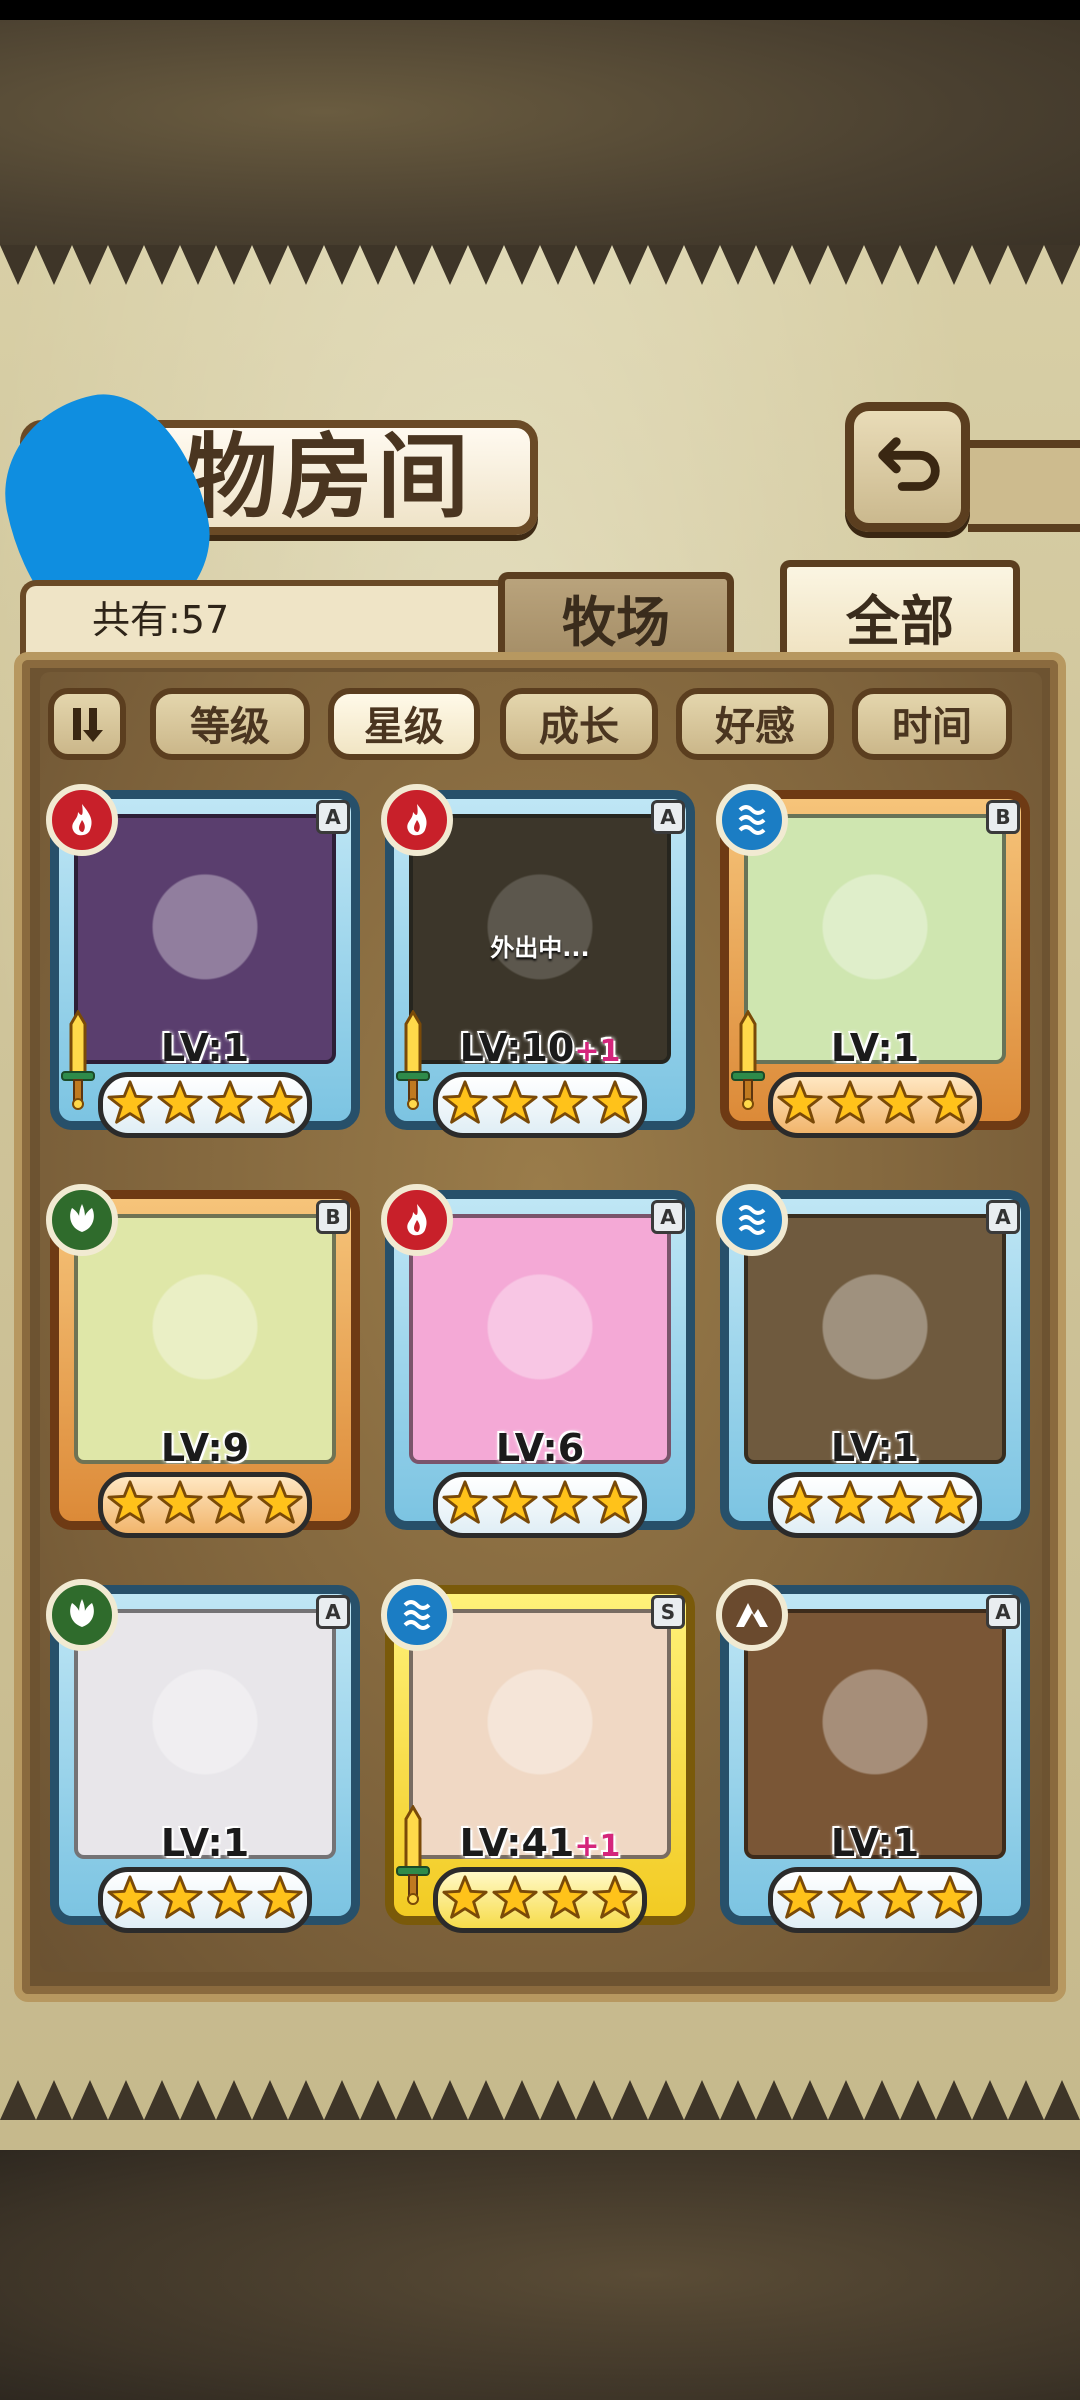 This screenshot has height=2400, width=1080. I want to click on sort-level-button: 等级, so click(230, 724).